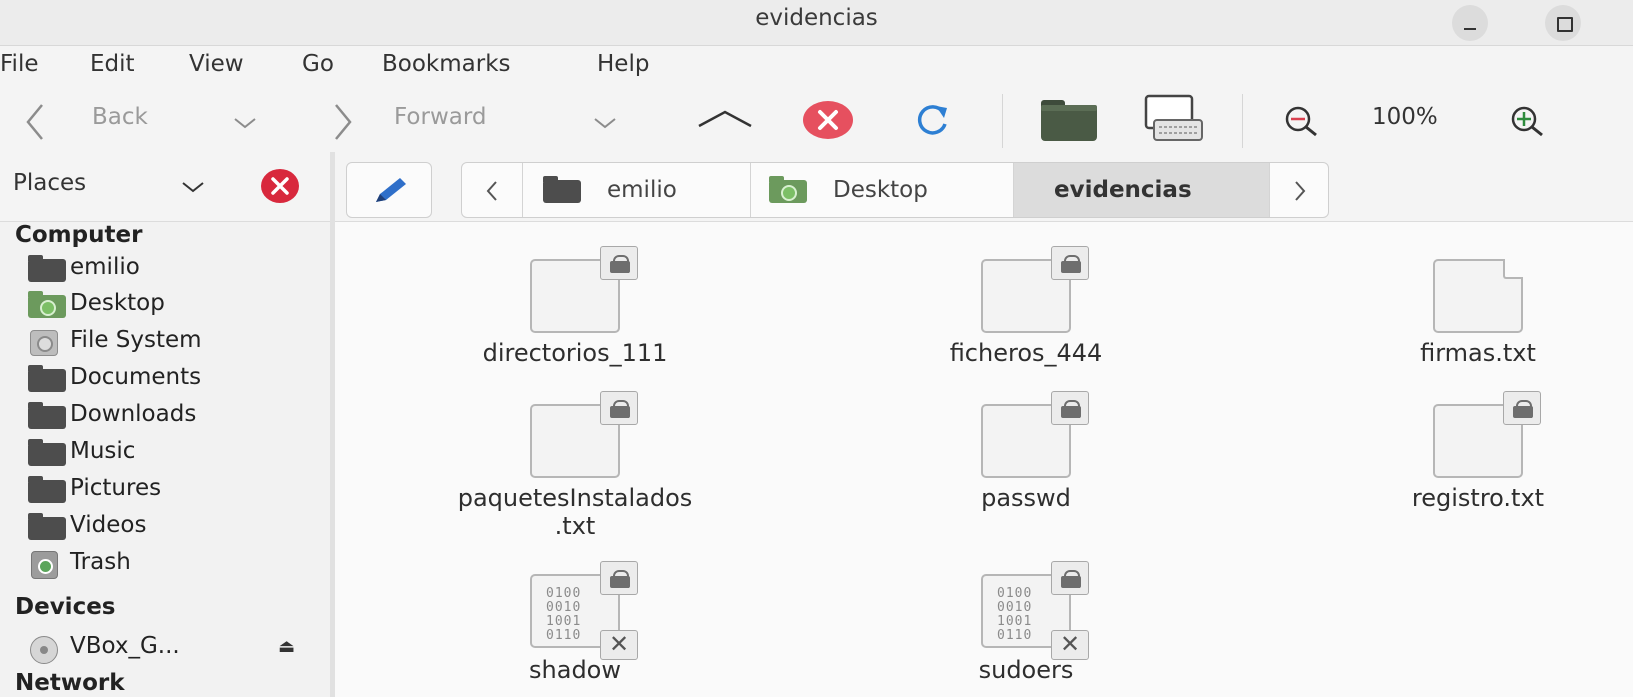 This screenshot has width=1633, height=697. Describe the element at coordinates (1478, 296) in the screenshot. I see `text-file-icon` at that location.